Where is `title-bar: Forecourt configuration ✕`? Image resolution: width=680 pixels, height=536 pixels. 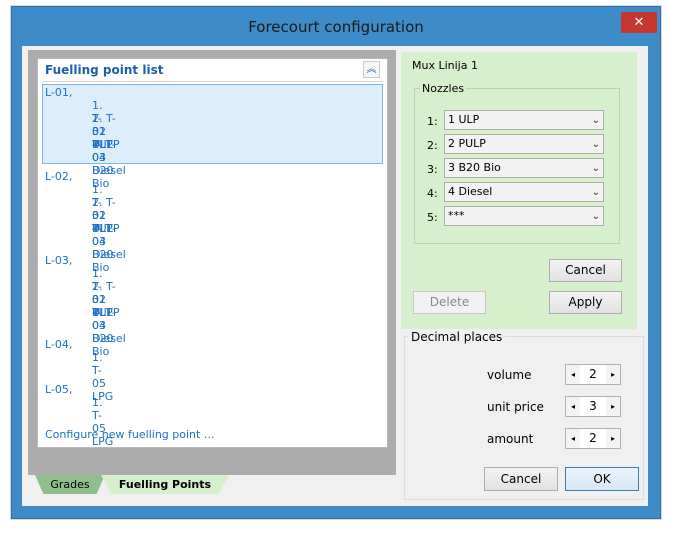 title-bar: Forecourt configuration ✕ is located at coordinates (336, 26).